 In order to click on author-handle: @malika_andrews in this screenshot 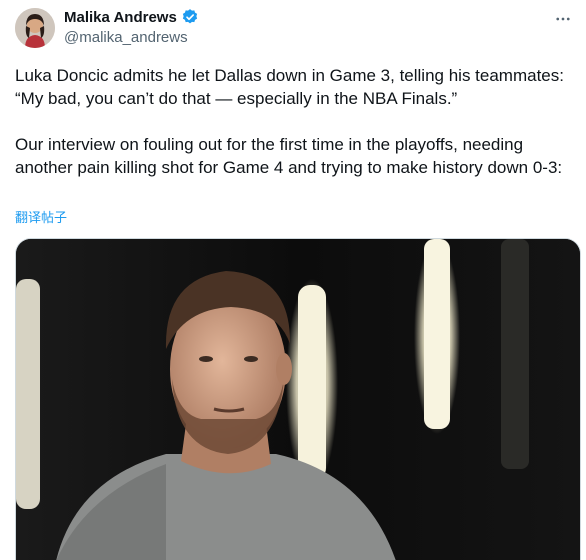, I will do `click(126, 37)`.